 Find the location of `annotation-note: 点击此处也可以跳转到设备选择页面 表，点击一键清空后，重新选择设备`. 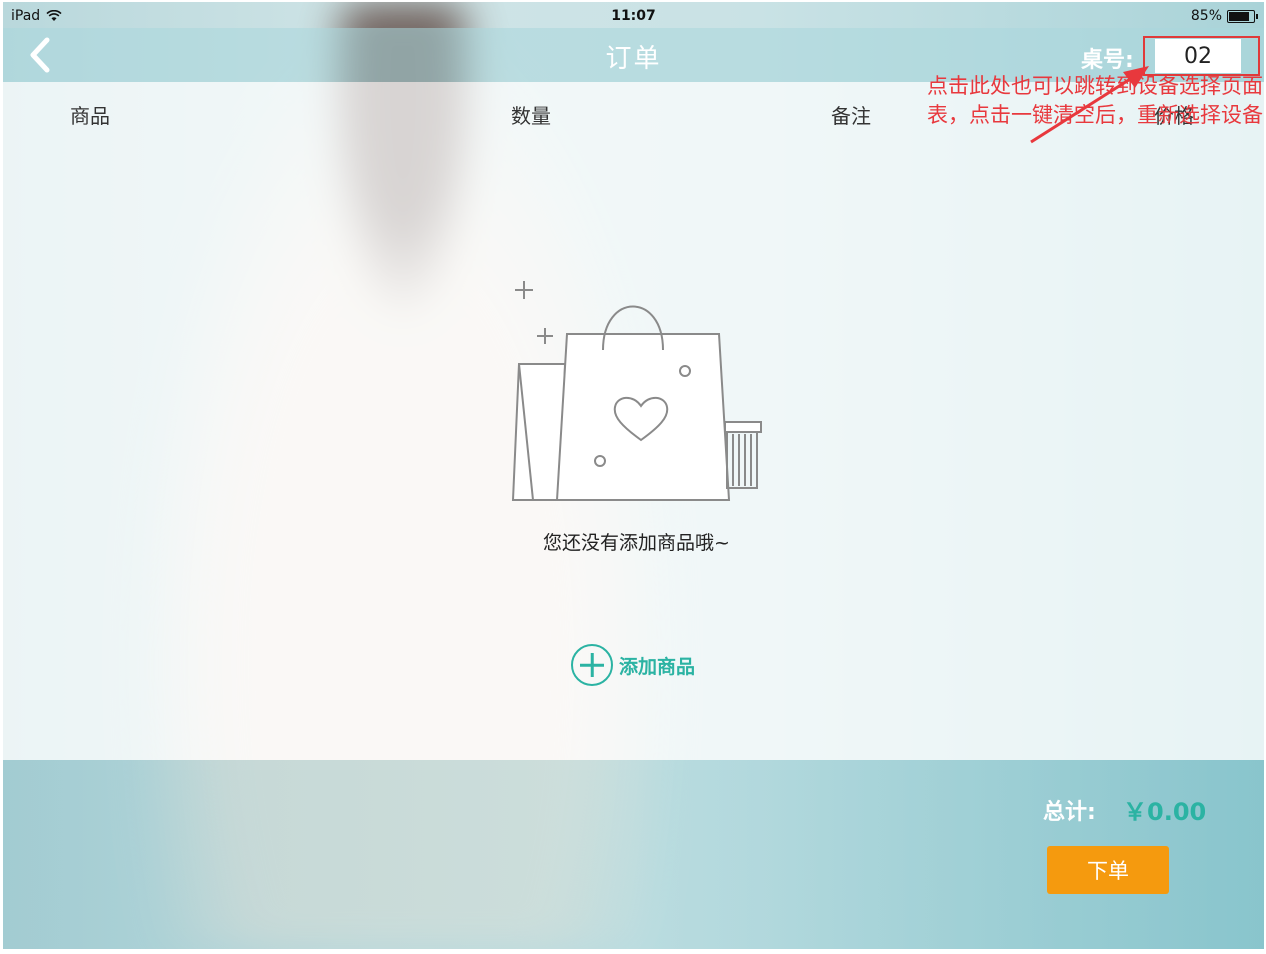

annotation-note: 点击此处也可以跳转到设备选择页面 表，点击一键清空后，重新选择设备 is located at coordinates (1073, 101).